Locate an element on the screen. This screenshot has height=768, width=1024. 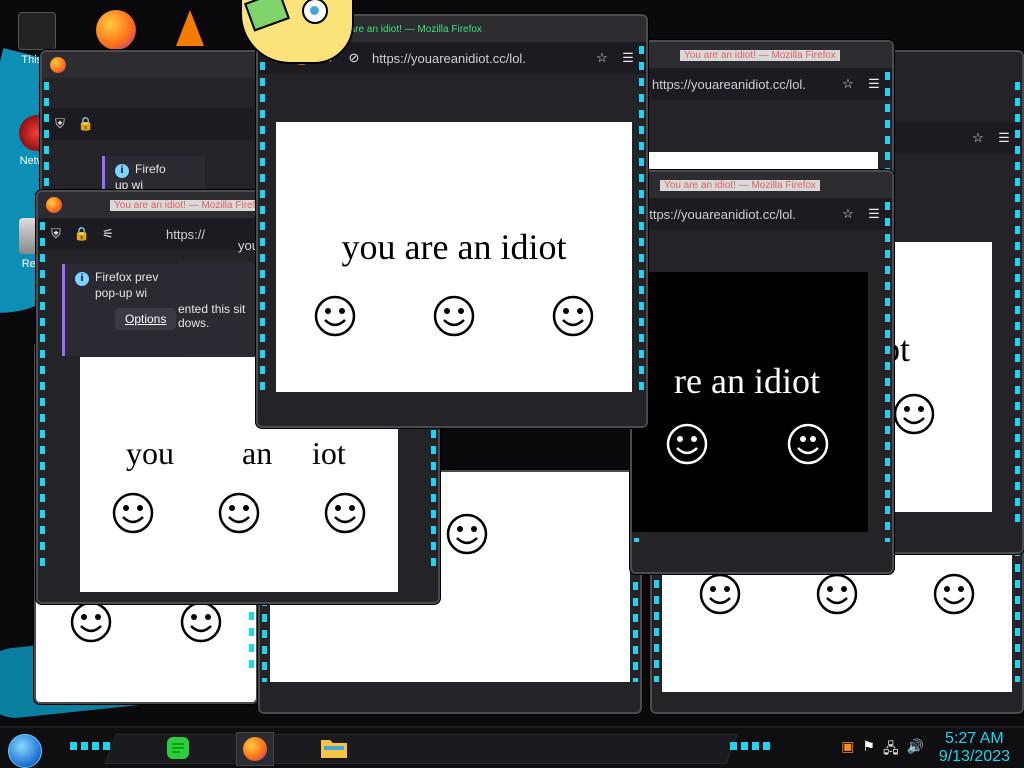
start-button is located at coordinates (25, 751).